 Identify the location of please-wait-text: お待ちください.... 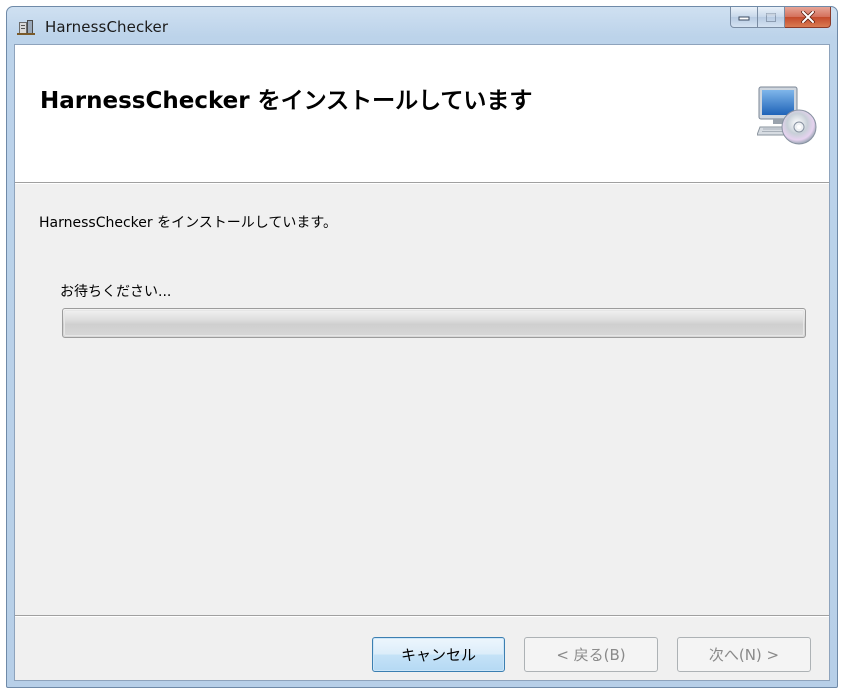
(116, 292).